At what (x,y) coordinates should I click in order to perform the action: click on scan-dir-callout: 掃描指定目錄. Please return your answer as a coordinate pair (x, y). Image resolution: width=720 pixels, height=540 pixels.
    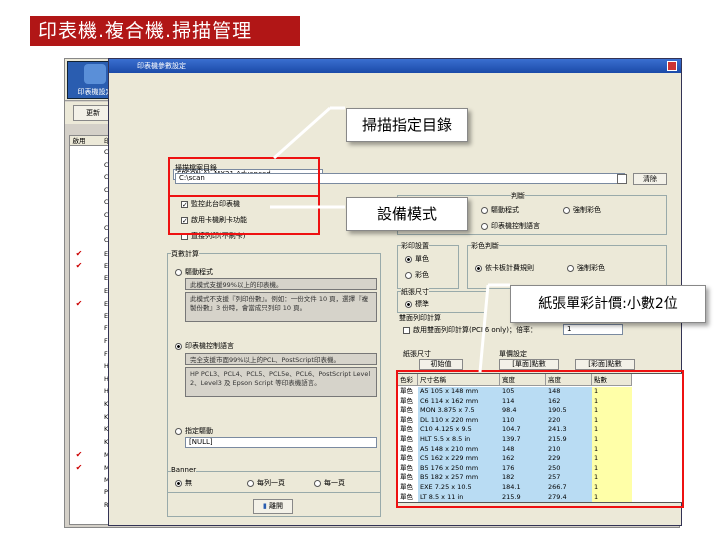
    Looking at the image, I should click on (407, 125).